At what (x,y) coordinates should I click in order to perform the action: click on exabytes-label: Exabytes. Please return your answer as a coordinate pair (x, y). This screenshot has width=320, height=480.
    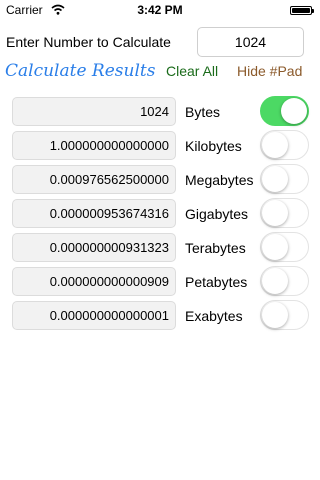
    Looking at the image, I should click on (214, 316).